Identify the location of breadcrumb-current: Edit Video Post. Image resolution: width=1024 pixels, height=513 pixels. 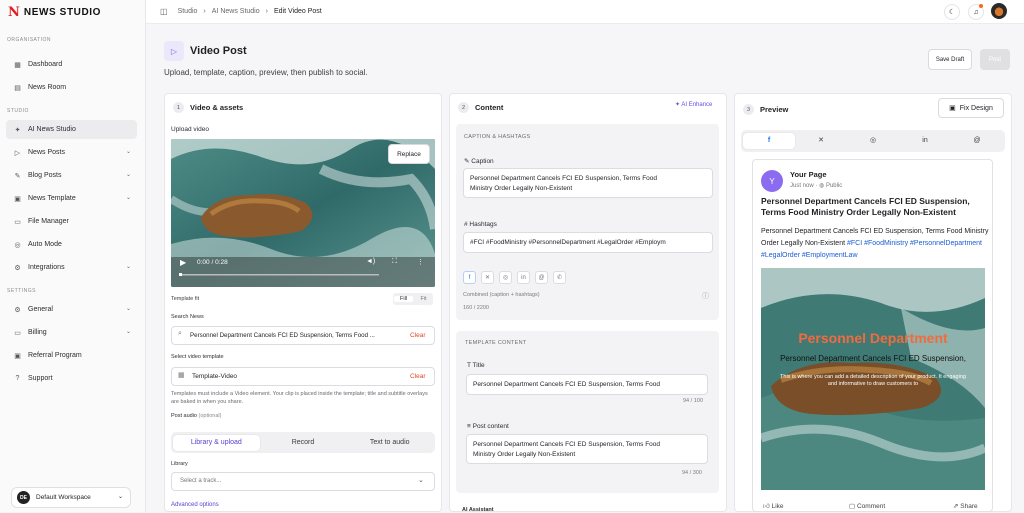
(297, 11).